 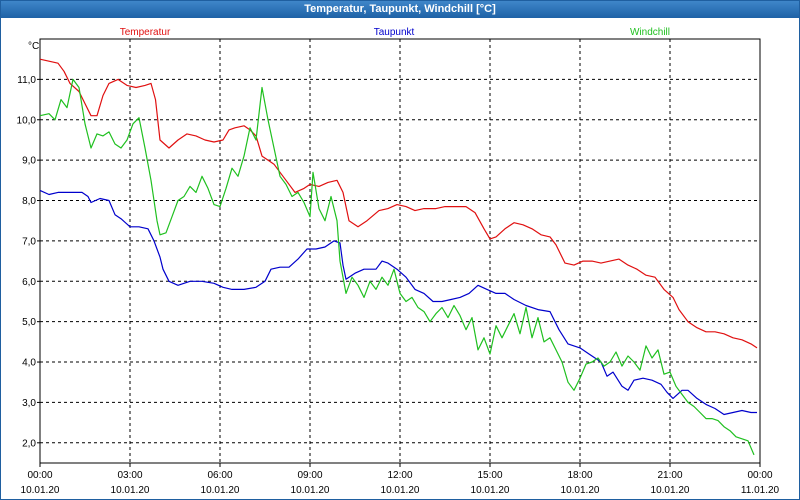 What do you see at coordinates (669, 475) in the screenshot?
I see `x-tick-time: 21:00` at bounding box center [669, 475].